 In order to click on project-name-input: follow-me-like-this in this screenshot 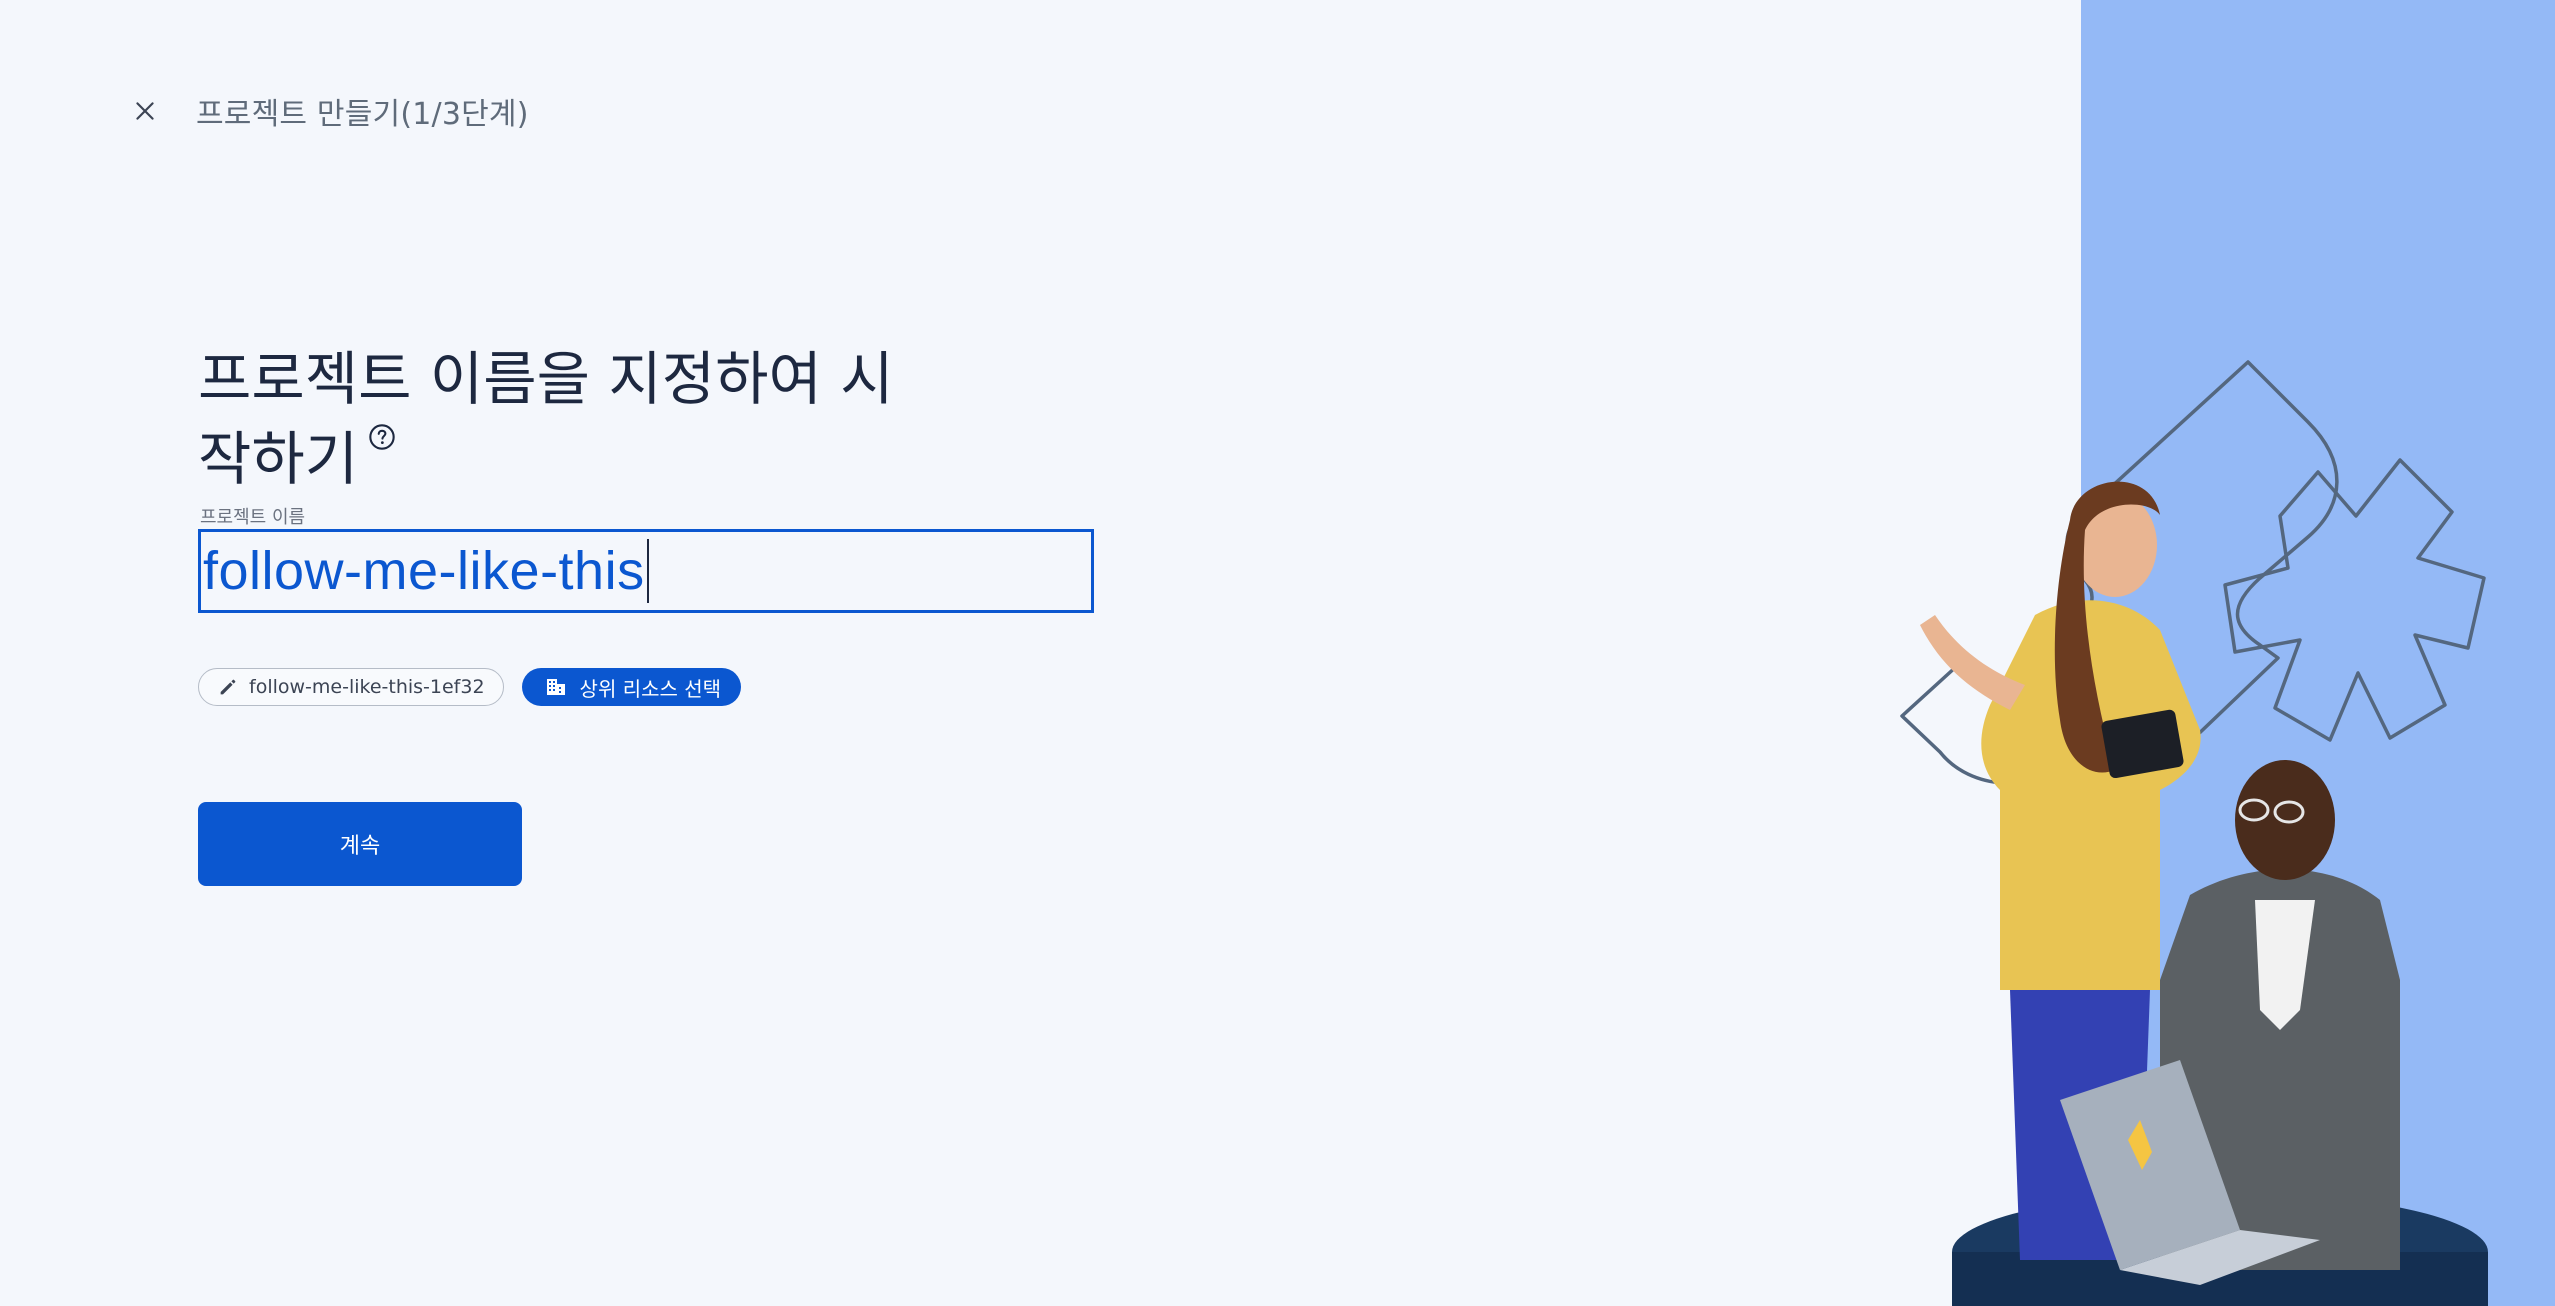, I will do `click(646, 571)`.